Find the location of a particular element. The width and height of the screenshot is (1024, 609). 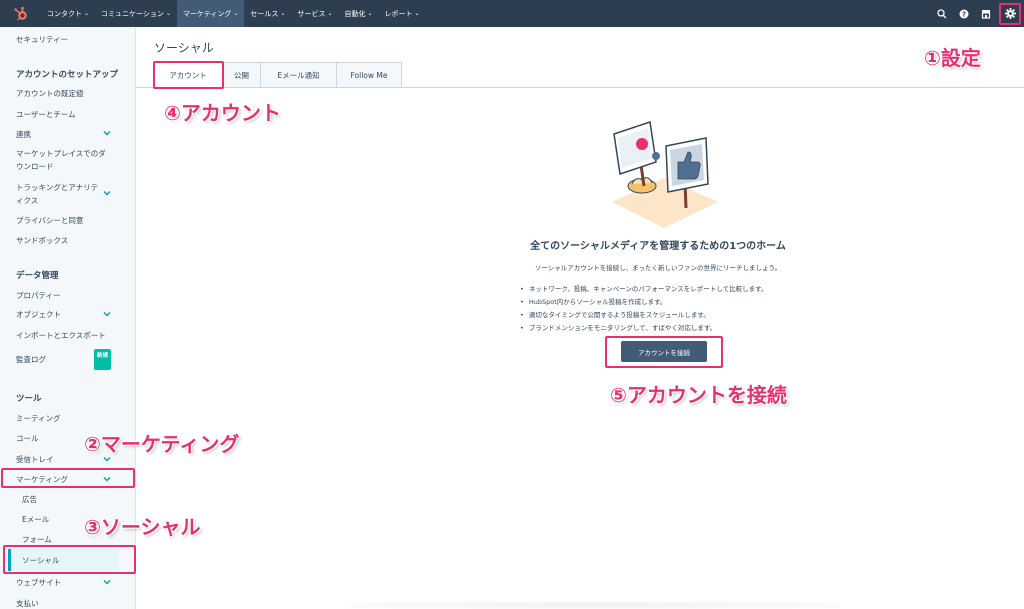

sidebar-item-account-defaults: アカウントの既定値 is located at coordinates (66, 93).